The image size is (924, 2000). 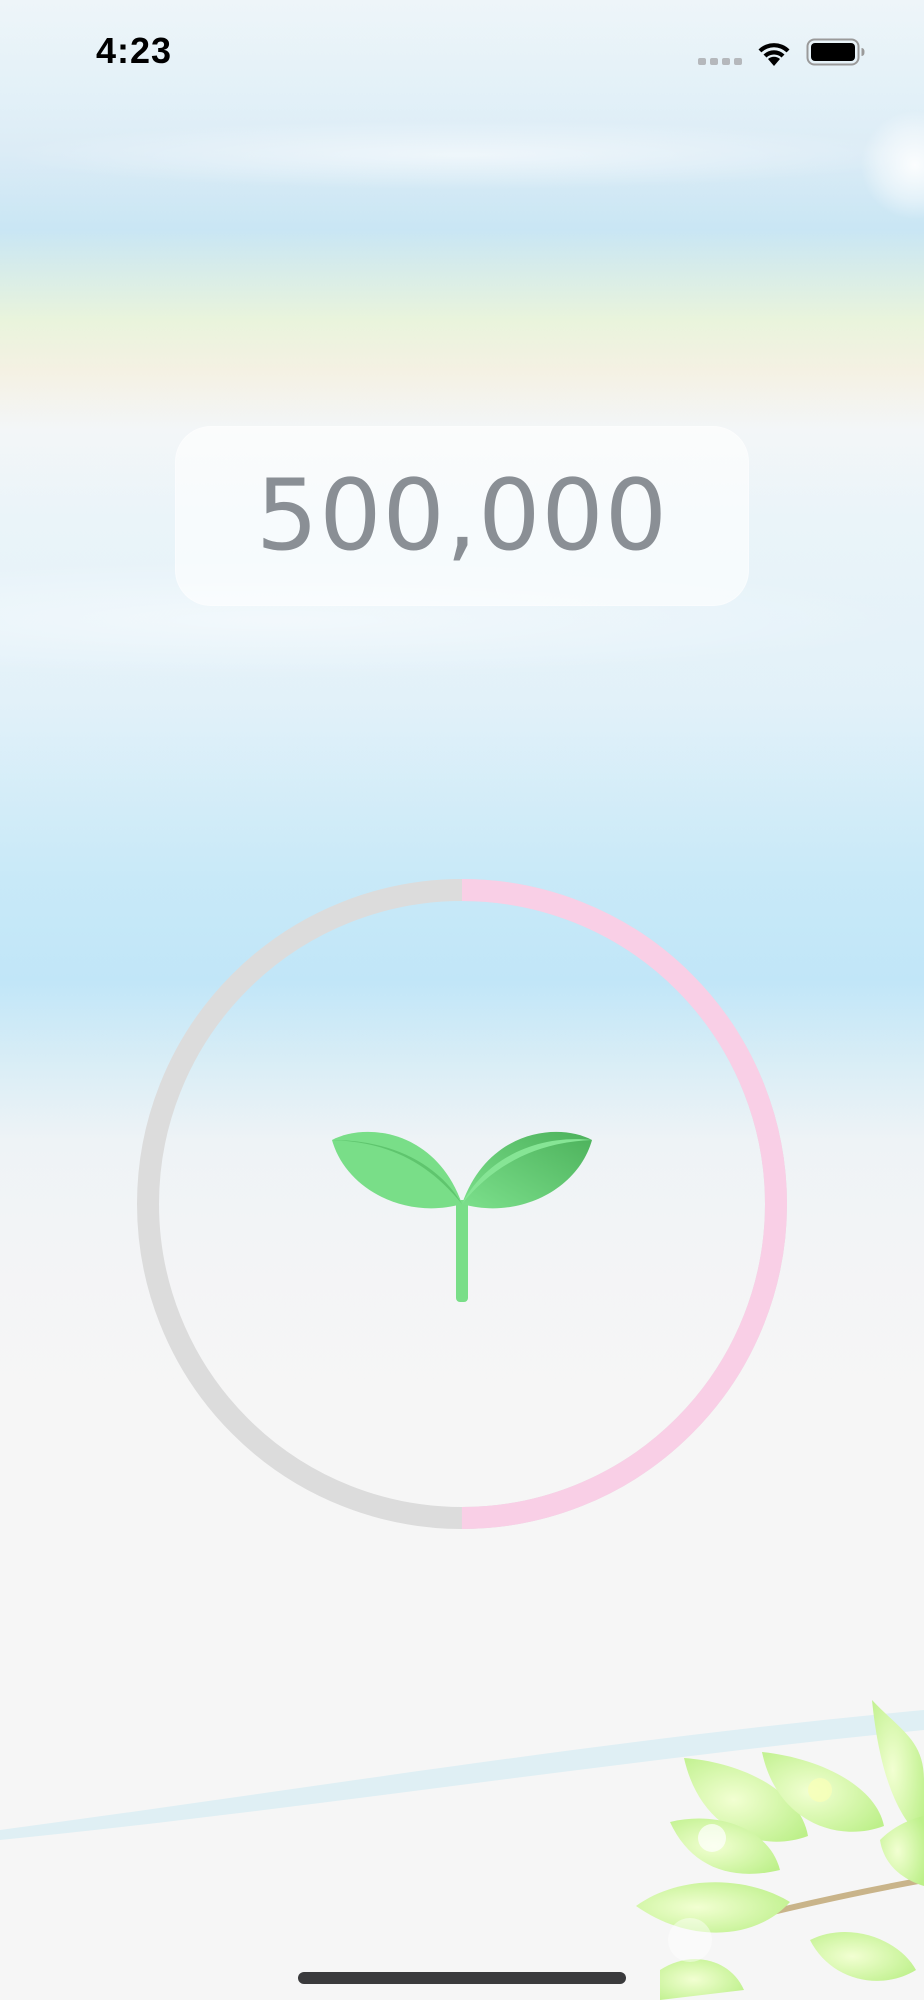 What do you see at coordinates (462, 1978) in the screenshot?
I see `home-indicator` at bounding box center [462, 1978].